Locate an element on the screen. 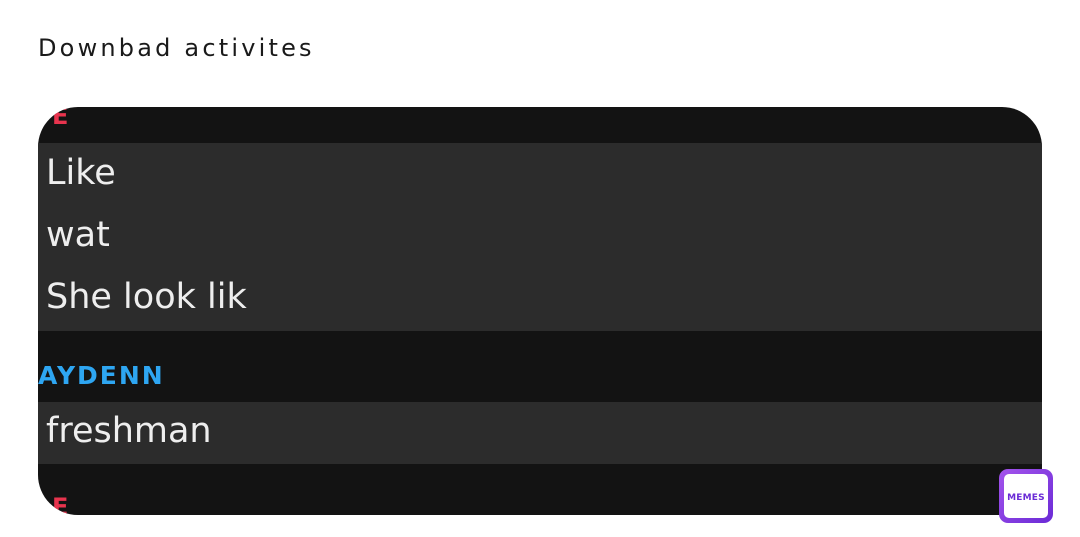  memes-logo-envelope-icon: MEMES is located at coordinates (1026, 496).